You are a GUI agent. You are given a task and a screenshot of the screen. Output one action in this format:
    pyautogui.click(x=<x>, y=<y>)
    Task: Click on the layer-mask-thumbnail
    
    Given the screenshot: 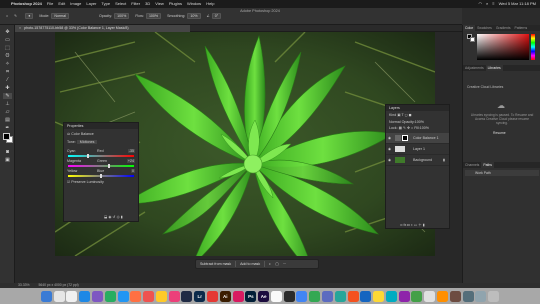 What is the action you would take?
    pyautogui.click(x=405, y=138)
    